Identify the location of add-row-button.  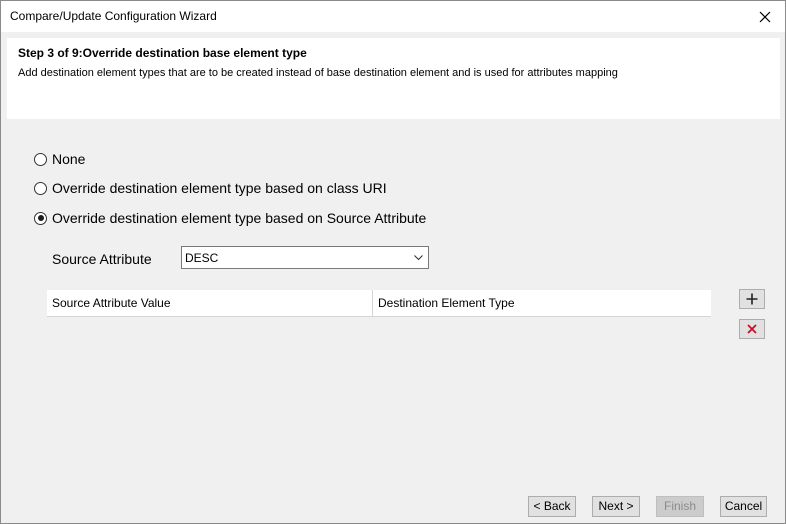
(752, 299).